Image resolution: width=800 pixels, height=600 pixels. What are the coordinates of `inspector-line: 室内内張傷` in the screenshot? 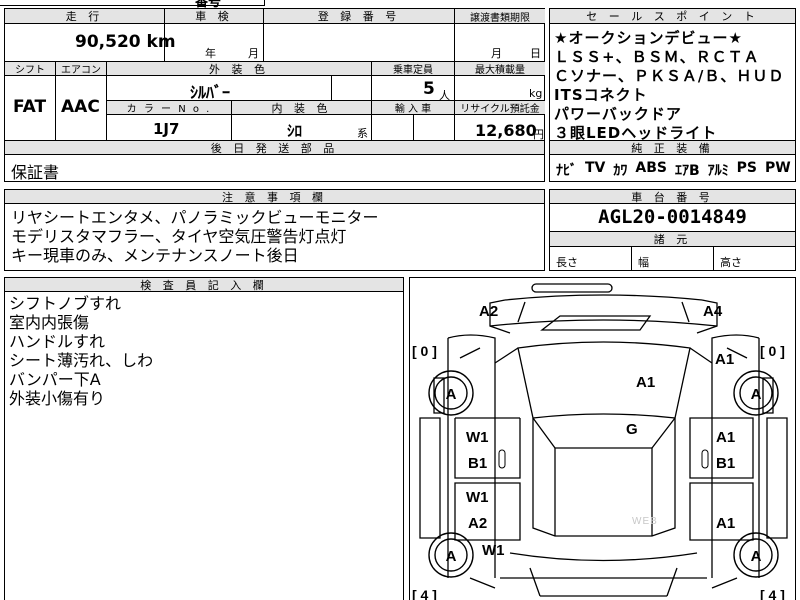 It's located at (49, 322).